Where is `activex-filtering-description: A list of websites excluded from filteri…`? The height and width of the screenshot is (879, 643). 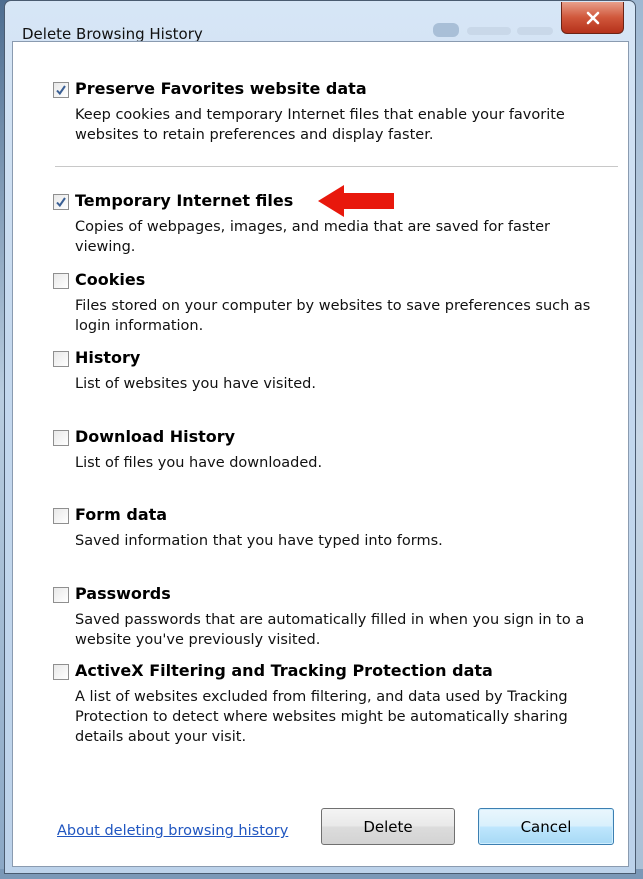
activex-filtering-description: A list of websites excluded from filteri… is located at coordinates (321, 717).